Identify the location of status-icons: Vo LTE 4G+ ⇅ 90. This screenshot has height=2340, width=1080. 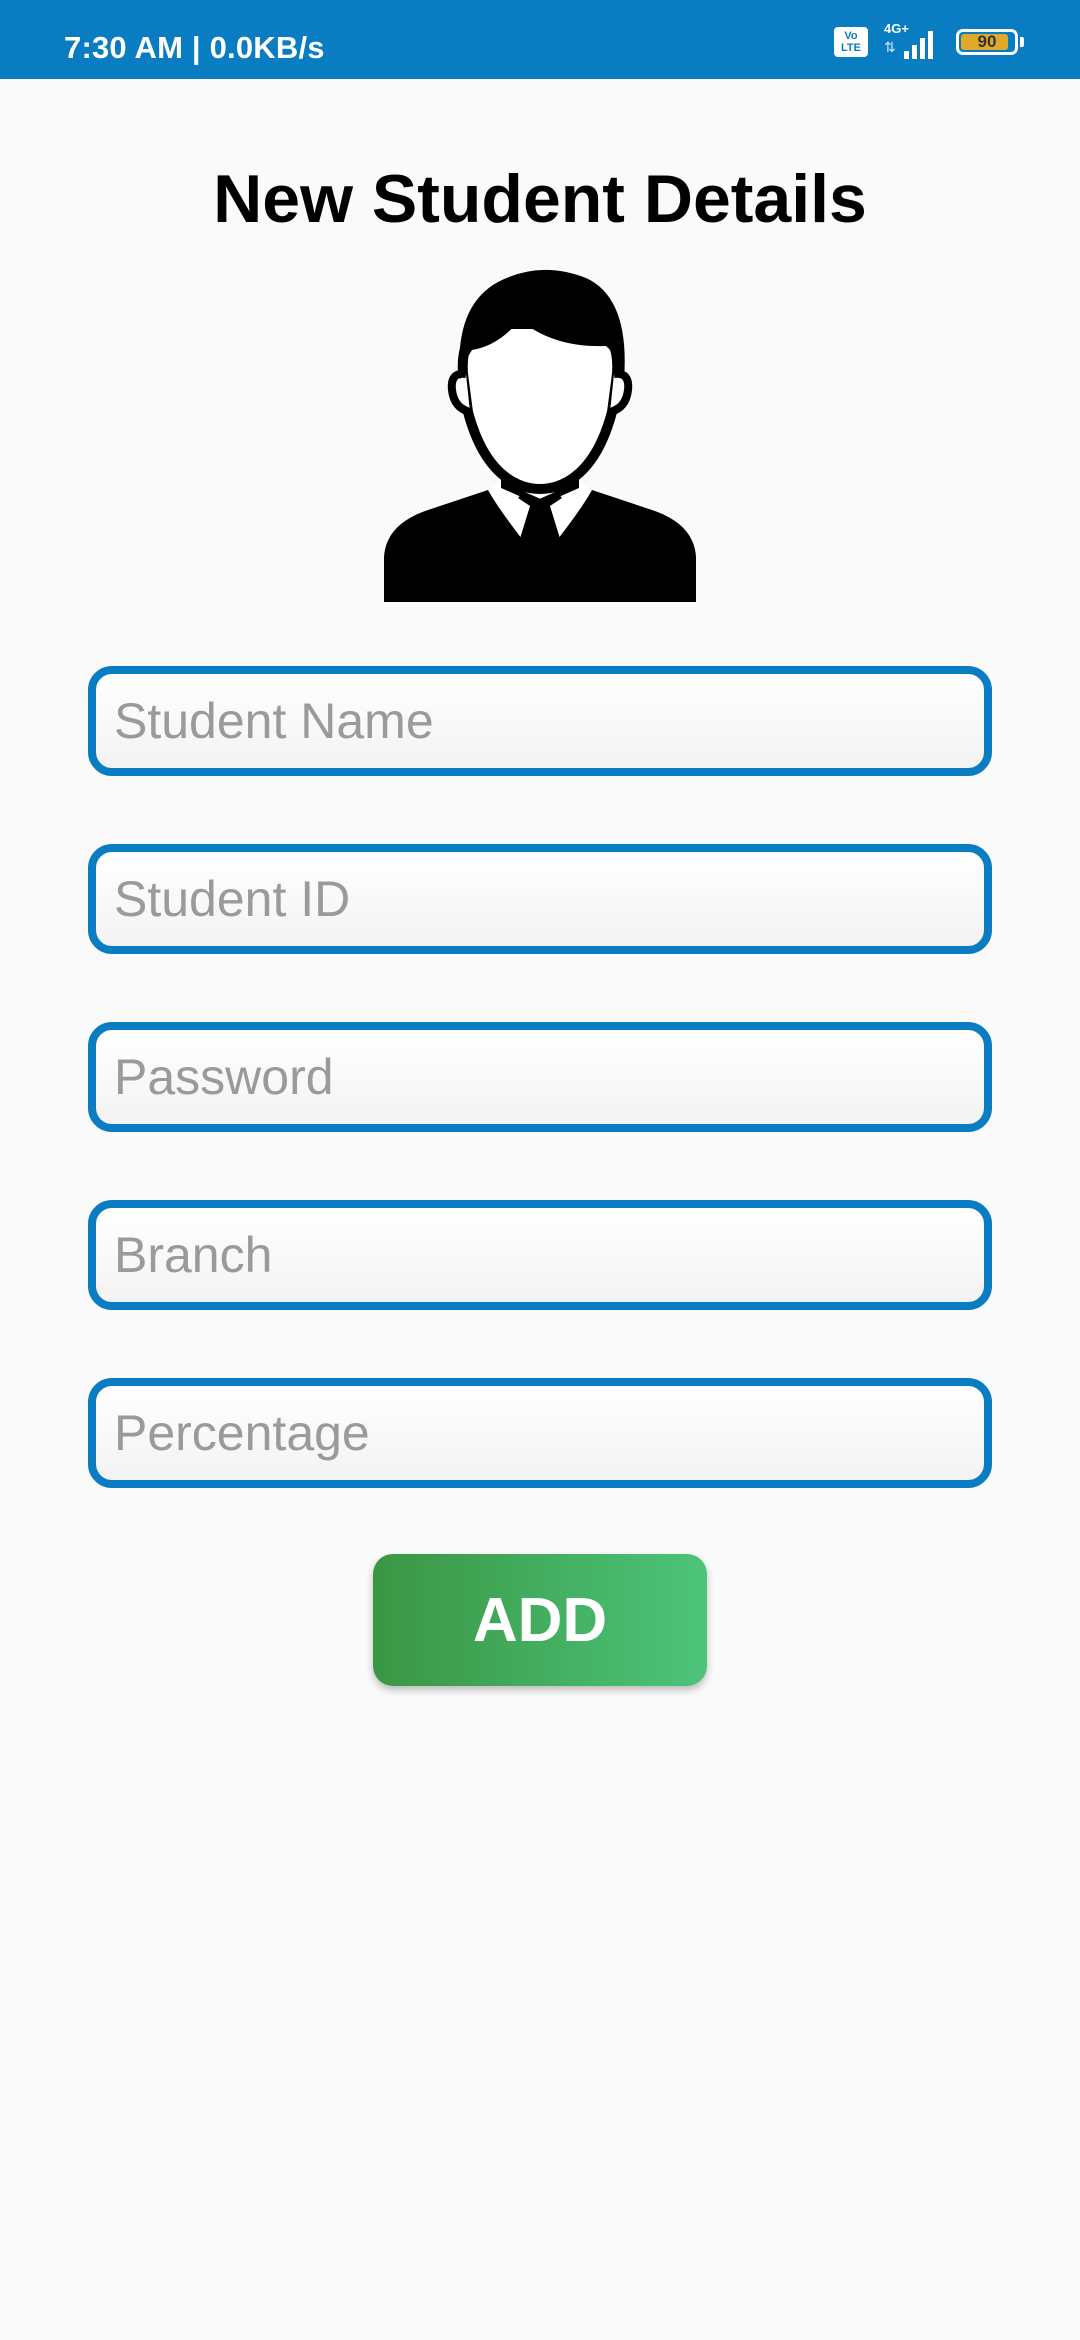
(929, 41).